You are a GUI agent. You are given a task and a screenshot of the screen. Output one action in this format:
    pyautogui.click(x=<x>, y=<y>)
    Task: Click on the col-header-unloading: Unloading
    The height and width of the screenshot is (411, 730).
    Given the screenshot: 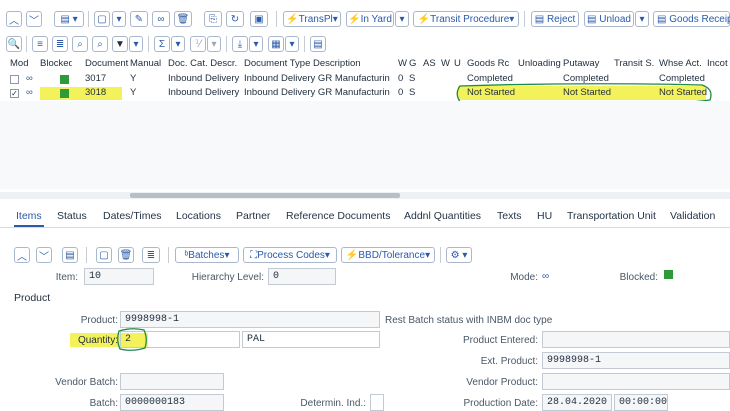 What is the action you would take?
    pyautogui.click(x=540, y=63)
    